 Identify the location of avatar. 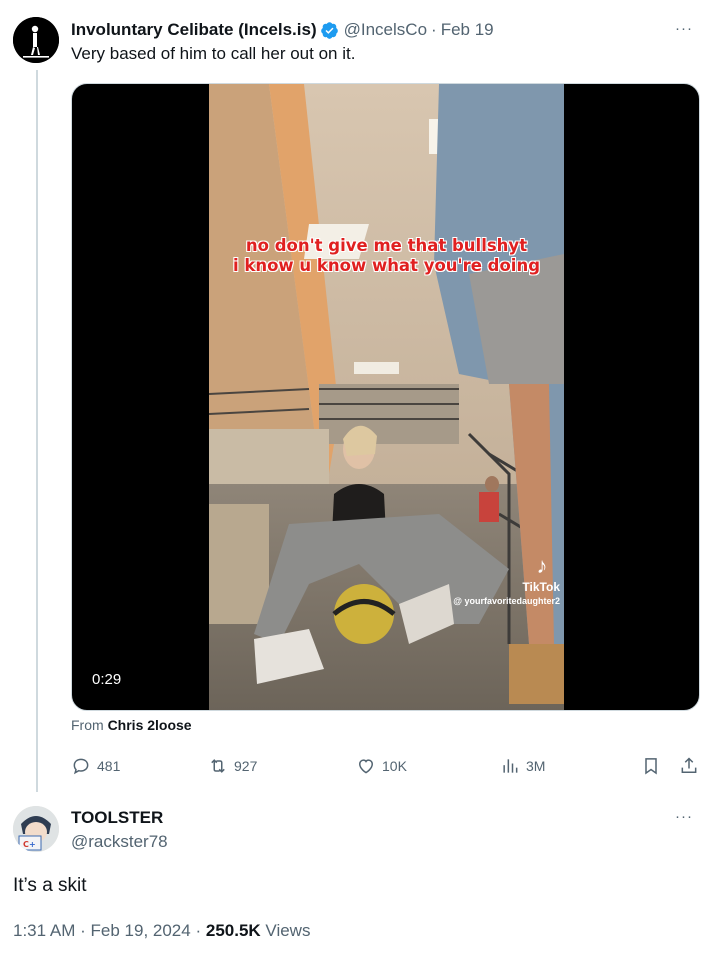
(36, 40).